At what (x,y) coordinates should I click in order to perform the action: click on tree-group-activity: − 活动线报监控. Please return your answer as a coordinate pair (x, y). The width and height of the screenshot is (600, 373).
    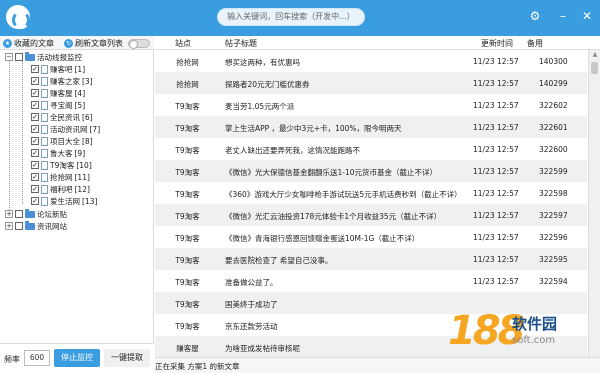
    Looking at the image, I should click on (43, 57).